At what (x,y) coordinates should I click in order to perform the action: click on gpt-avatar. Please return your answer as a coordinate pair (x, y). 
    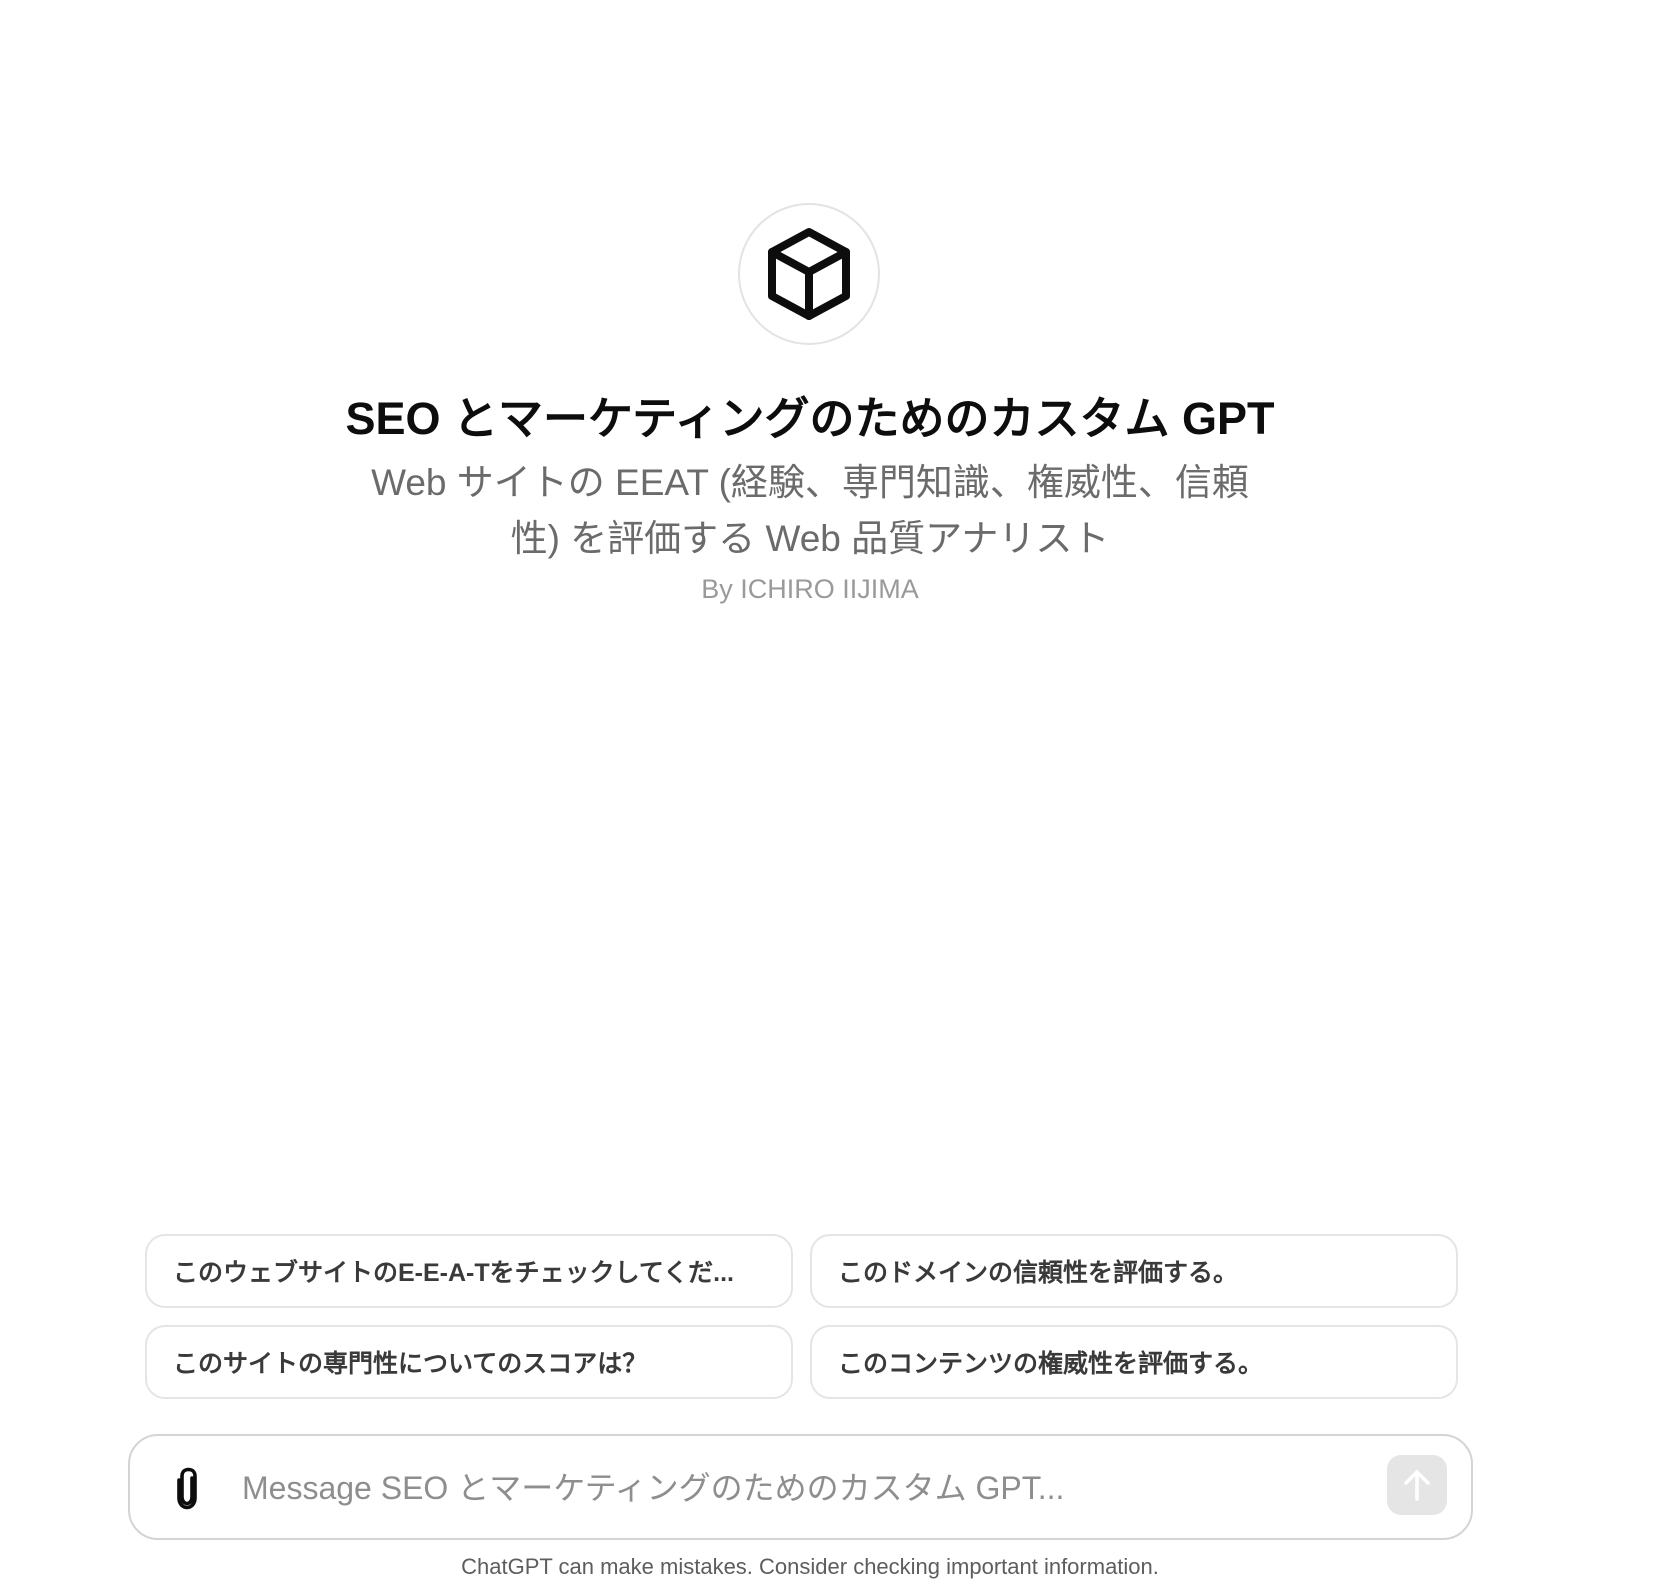
    Looking at the image, I should click on (809, 274).